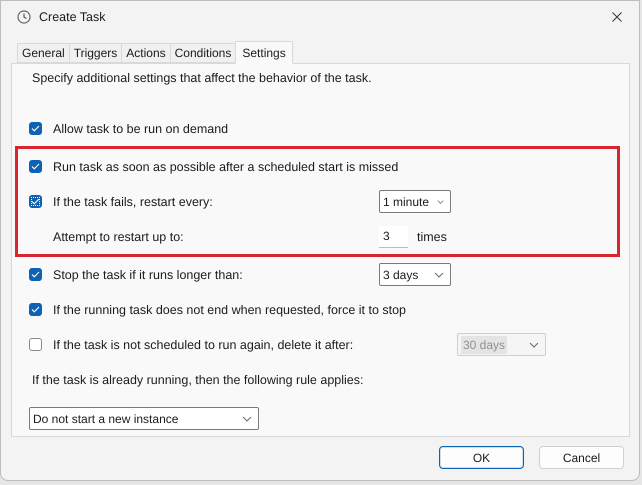 This screenshot has height=485, width=642. I want to click on tab: Conditions, so click(203, 53).